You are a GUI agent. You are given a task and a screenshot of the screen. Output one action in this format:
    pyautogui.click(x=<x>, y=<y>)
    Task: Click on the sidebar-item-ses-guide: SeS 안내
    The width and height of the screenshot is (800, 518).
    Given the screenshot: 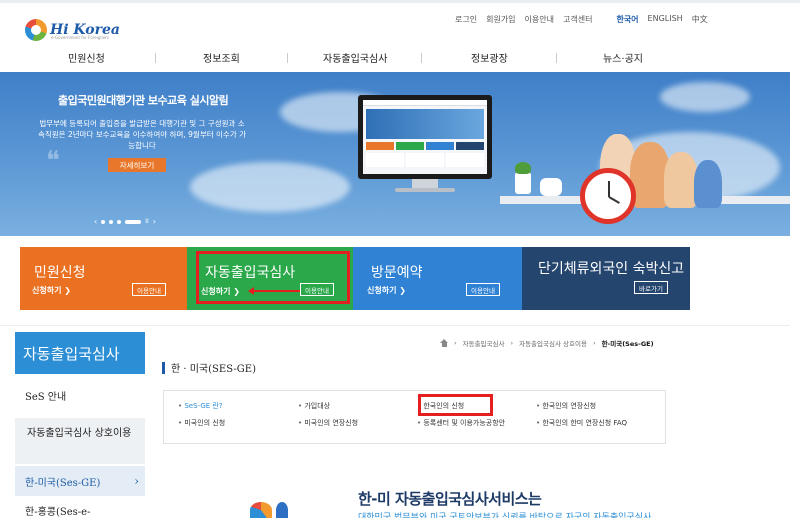 What is the action you would take?
    pyautogui.click(x=80, y=395)
    